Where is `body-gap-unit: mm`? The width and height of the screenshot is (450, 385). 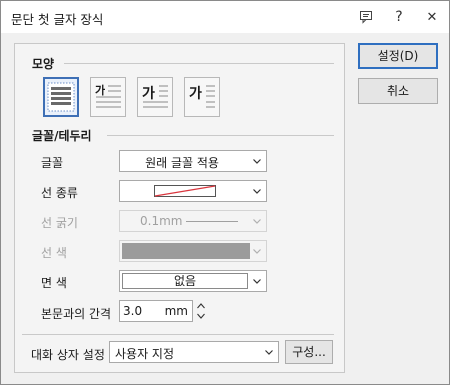 body-gap-unit: mm is located at coordinates (176, 311).